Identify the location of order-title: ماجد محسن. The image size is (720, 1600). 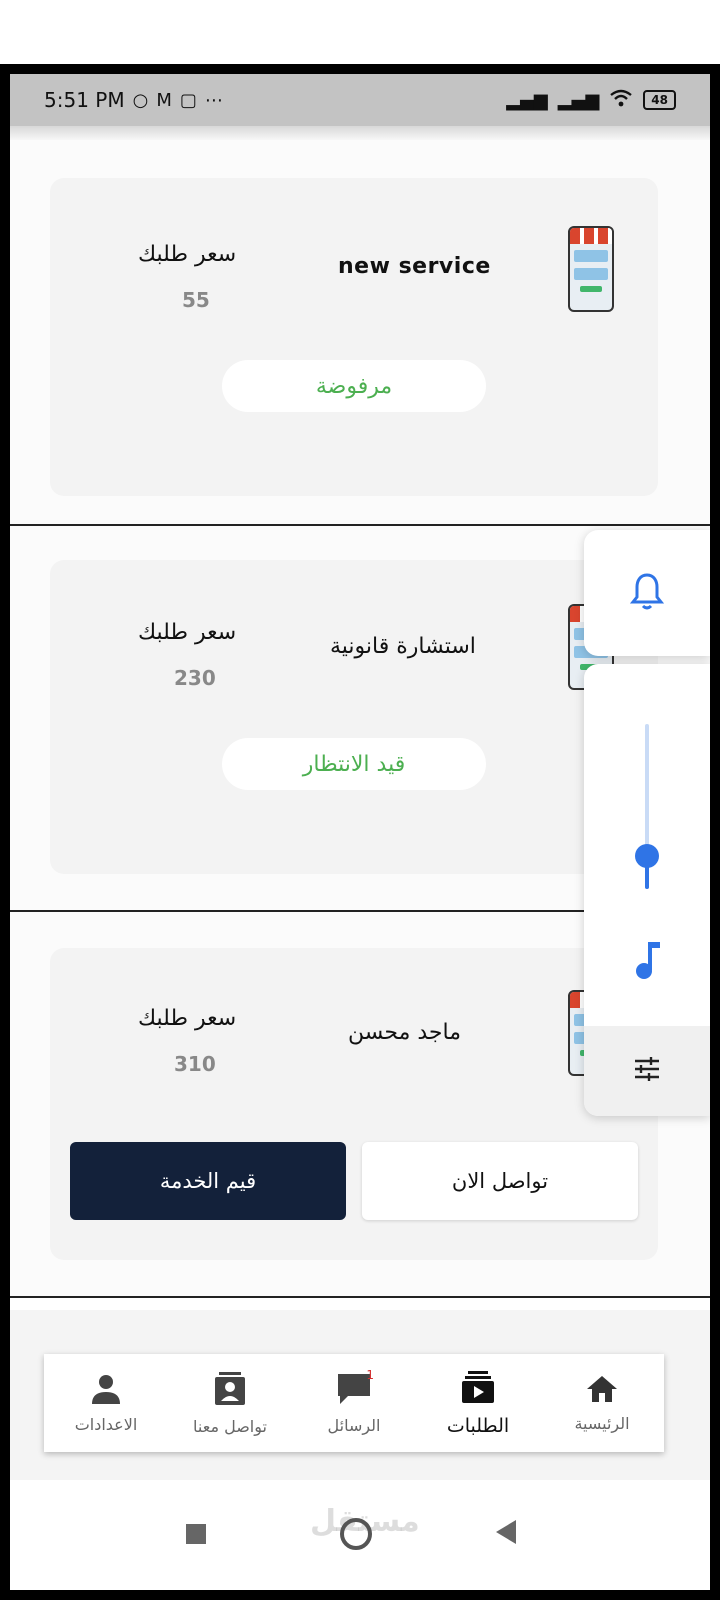
(404, 1032).